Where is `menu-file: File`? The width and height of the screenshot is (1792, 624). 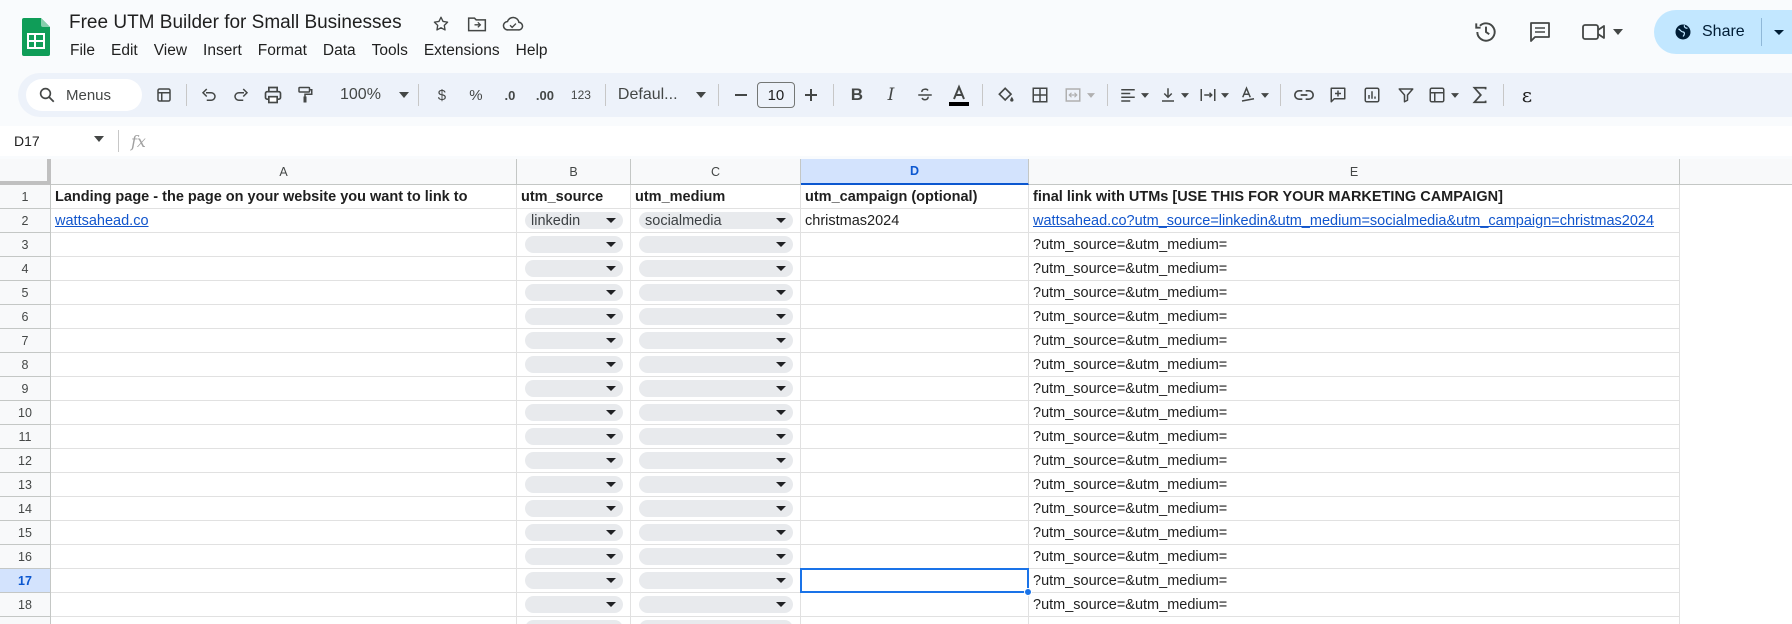
menu-file: File is located at coordinates (82, 51).